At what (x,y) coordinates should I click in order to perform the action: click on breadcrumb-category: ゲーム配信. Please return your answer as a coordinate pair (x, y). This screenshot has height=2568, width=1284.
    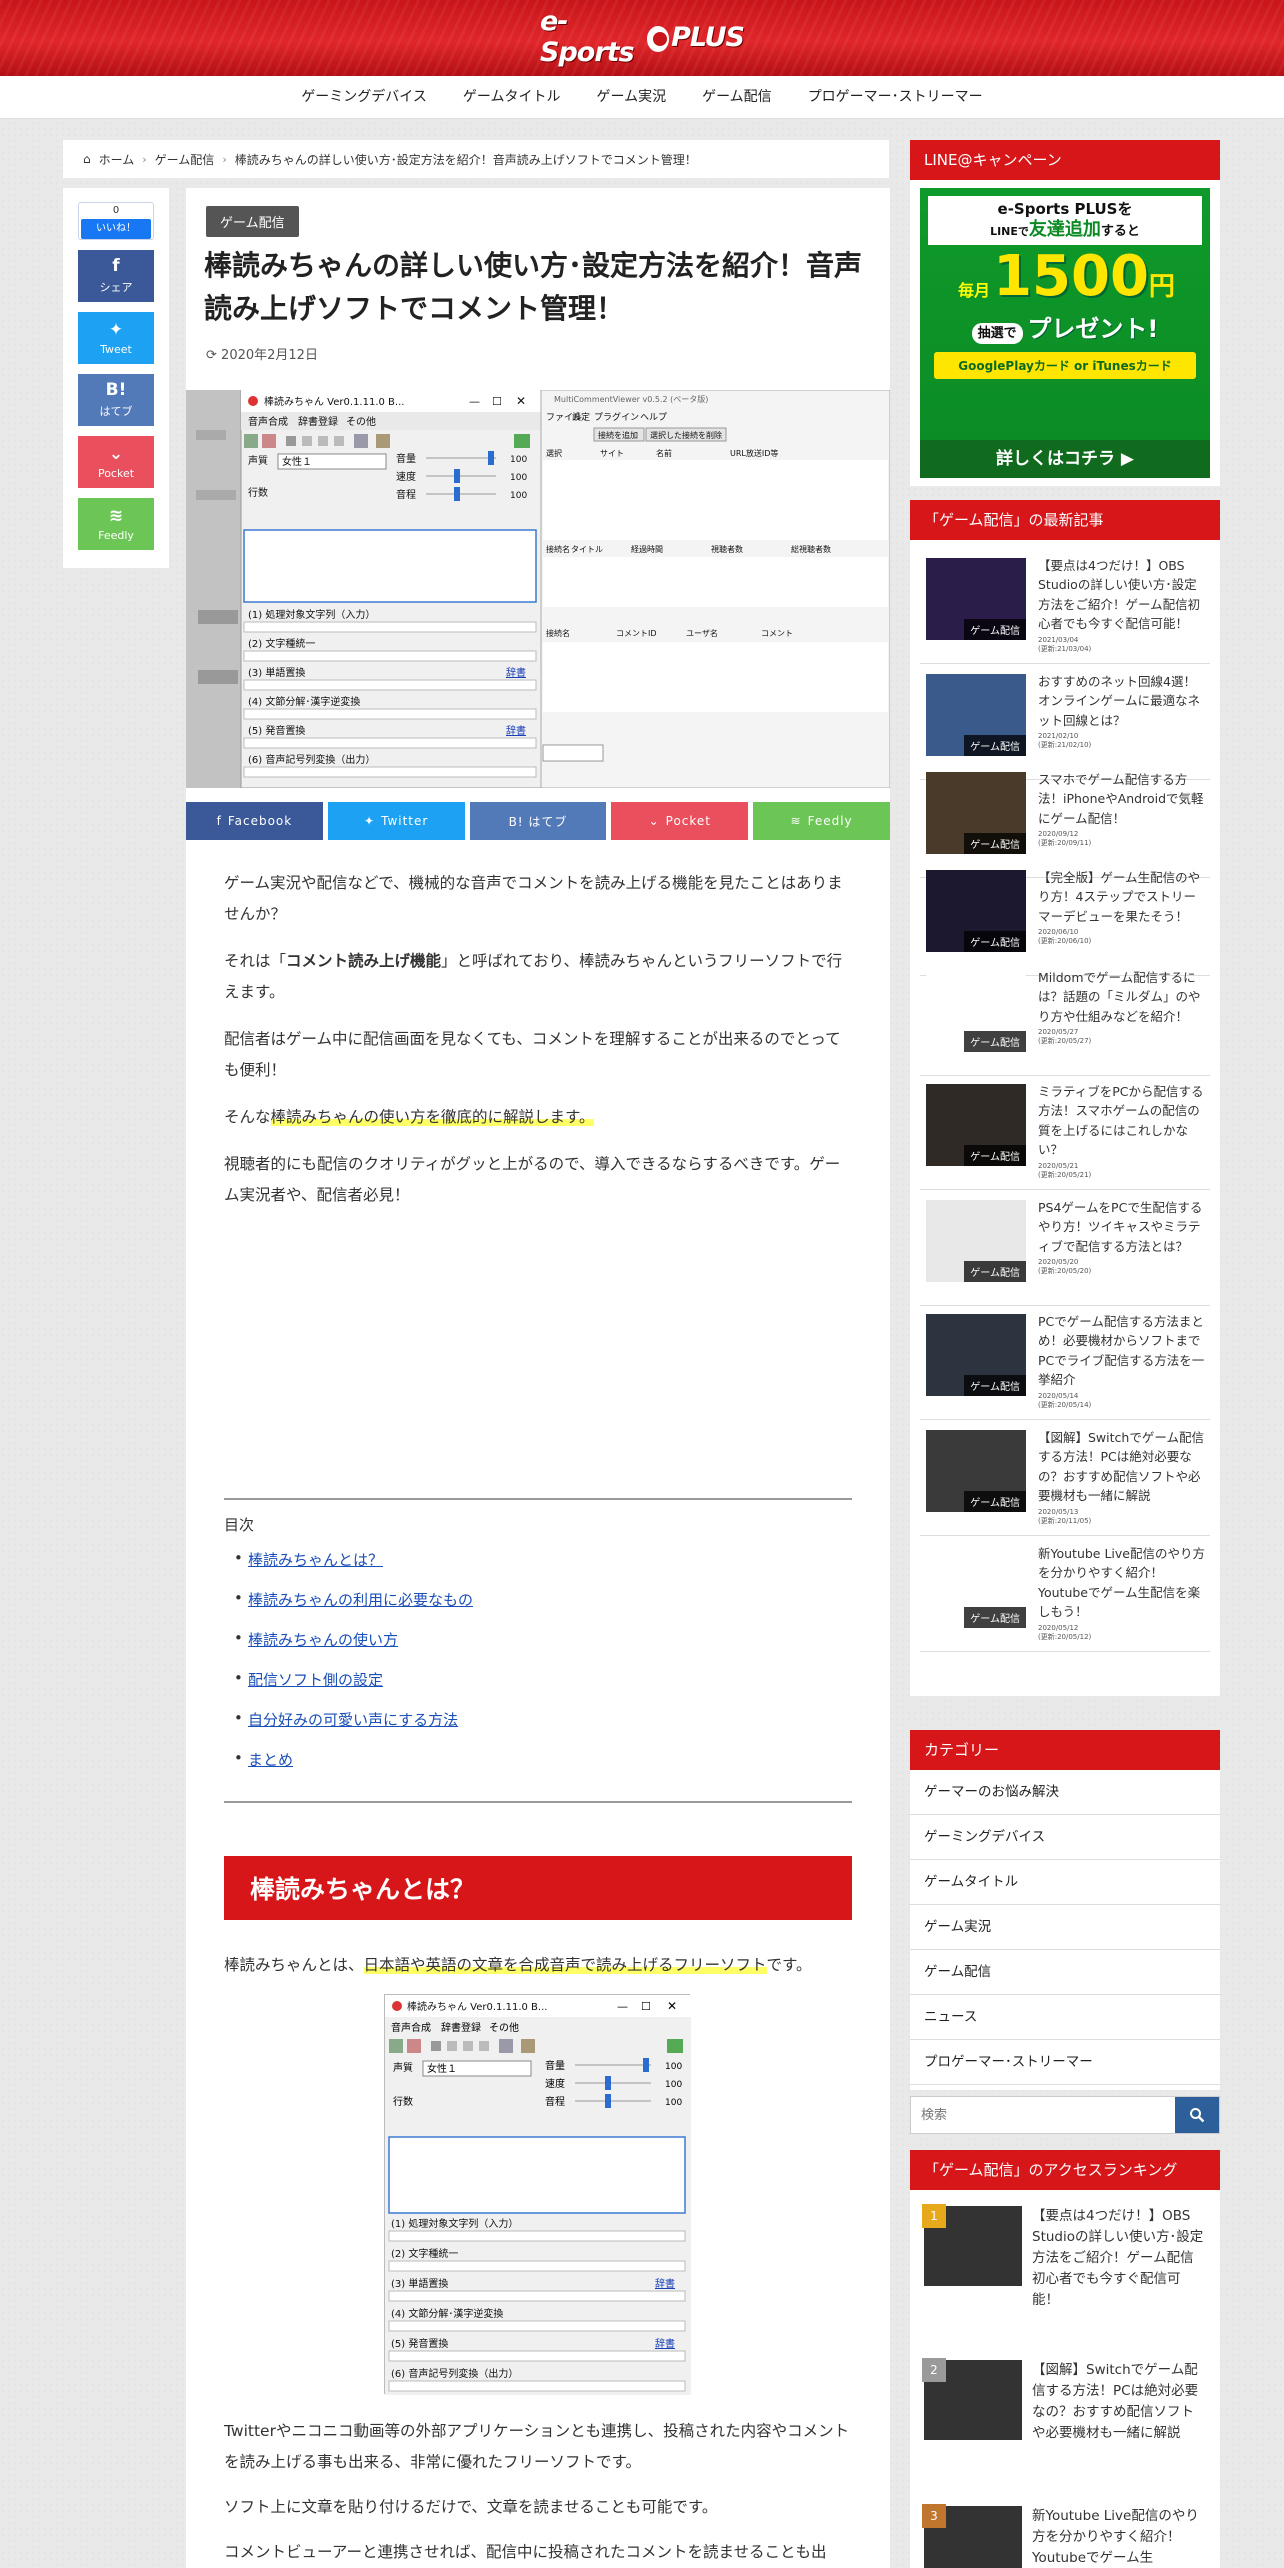
    Looking at the image, I should click on (185, 159).